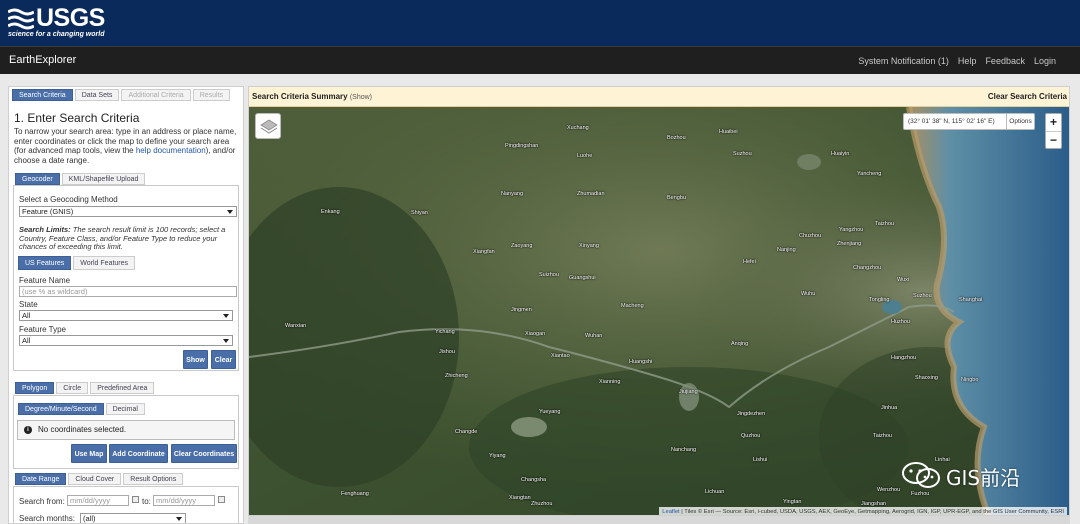 The image size is (1080, 524). Describe the element at coordinates (128, 211) in the screenshot. I see `geocoding-method-select: Feature (GNIS)` at that location.